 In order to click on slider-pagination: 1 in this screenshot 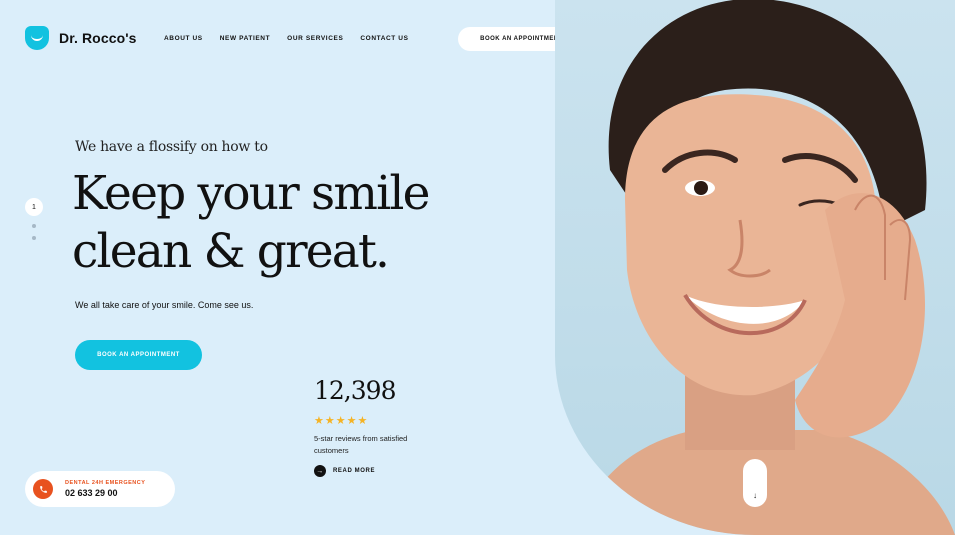, I will do `click(34, 219)`.